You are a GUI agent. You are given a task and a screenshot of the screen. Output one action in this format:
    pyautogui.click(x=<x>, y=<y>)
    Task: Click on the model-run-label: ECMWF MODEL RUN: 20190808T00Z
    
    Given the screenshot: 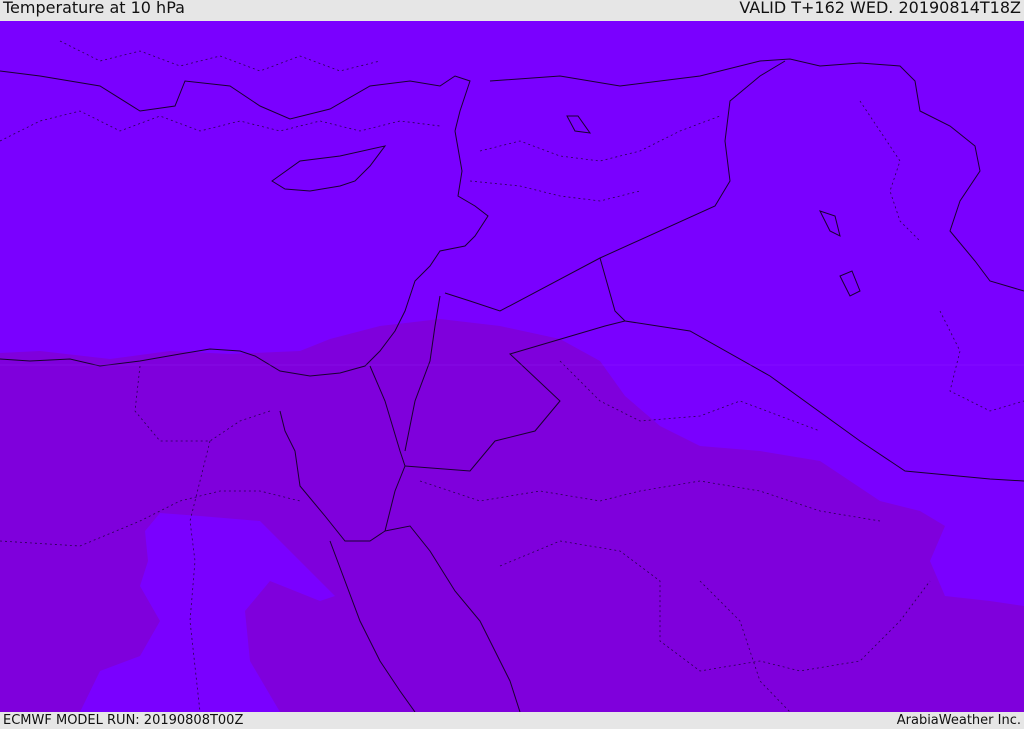 What is the action you would take?
    pyautogui.click(x=123, y=720)
    